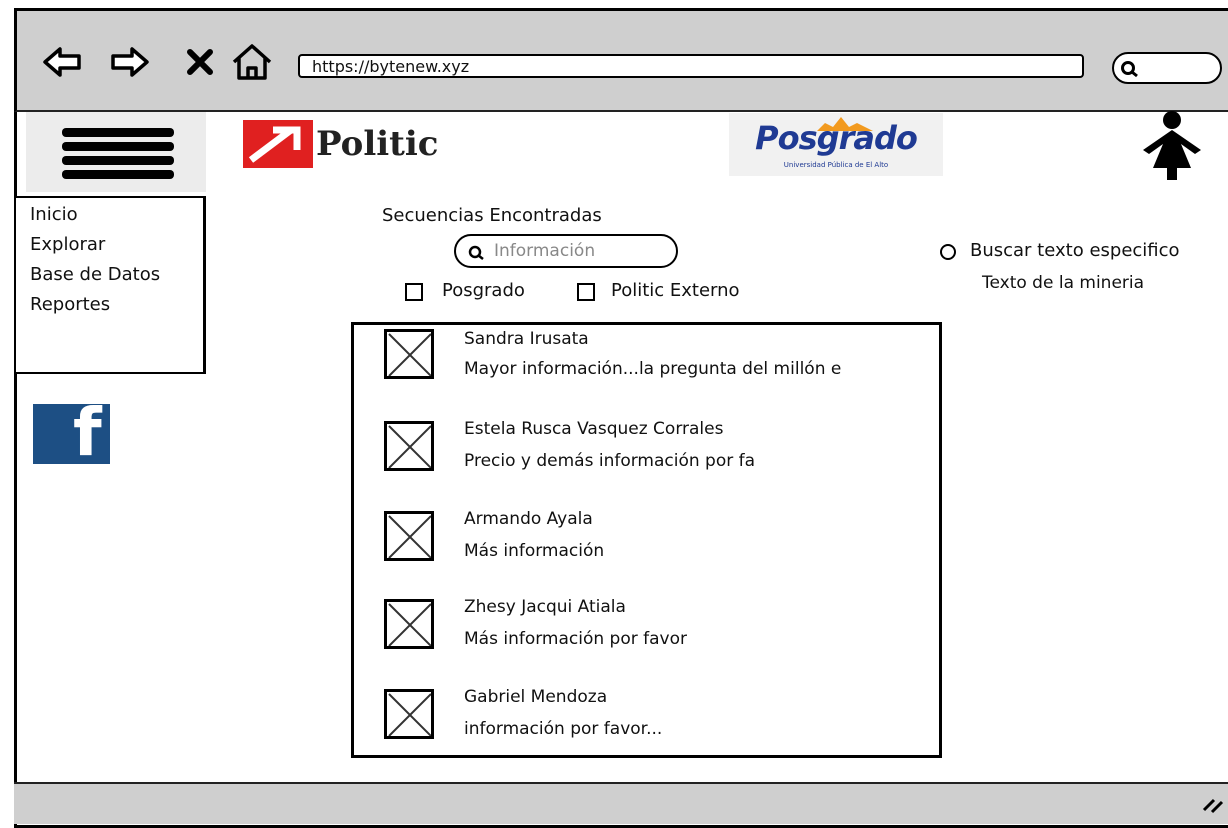 This screenshot has height=828, width=1228. I want to click on result-message: Precio y demás información por fa, so click(610, 461).